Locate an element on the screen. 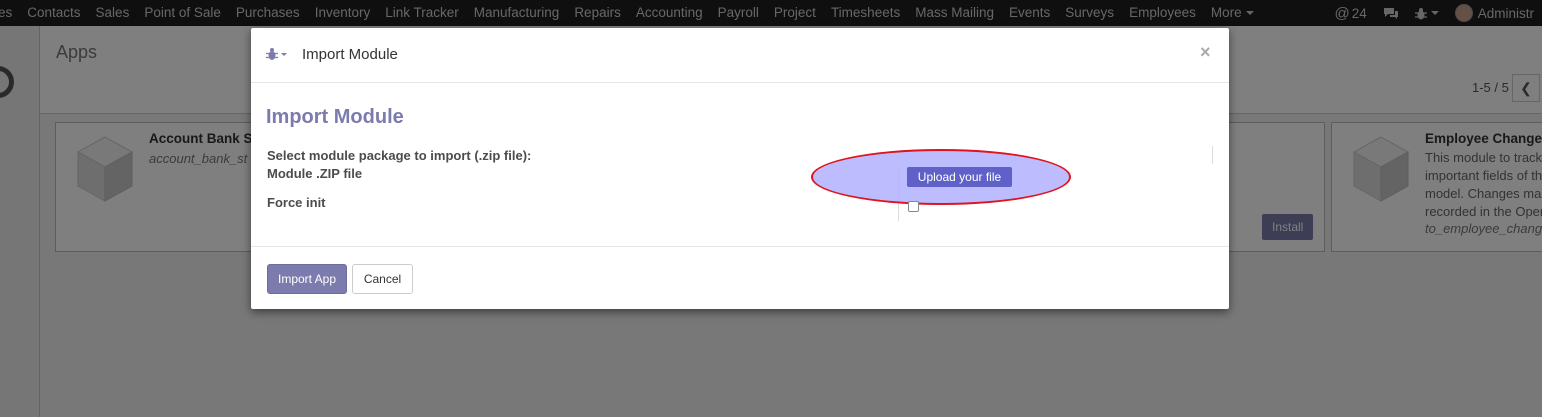 This screenshot has height=417, width=1542. form-title: Import Module is located at coordinates (335, 117).